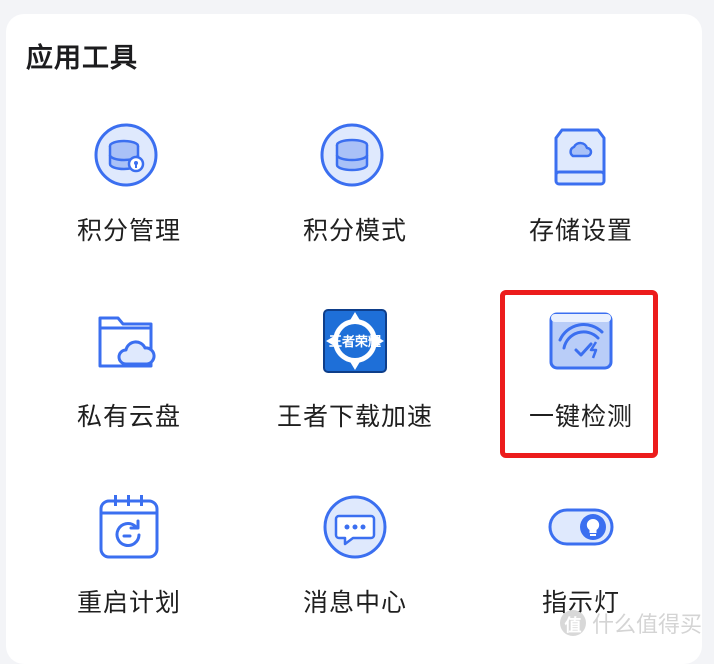 The height and width of the screenshot is (664, 714). I want to click on indicator-light-icon, so click(581, 527).